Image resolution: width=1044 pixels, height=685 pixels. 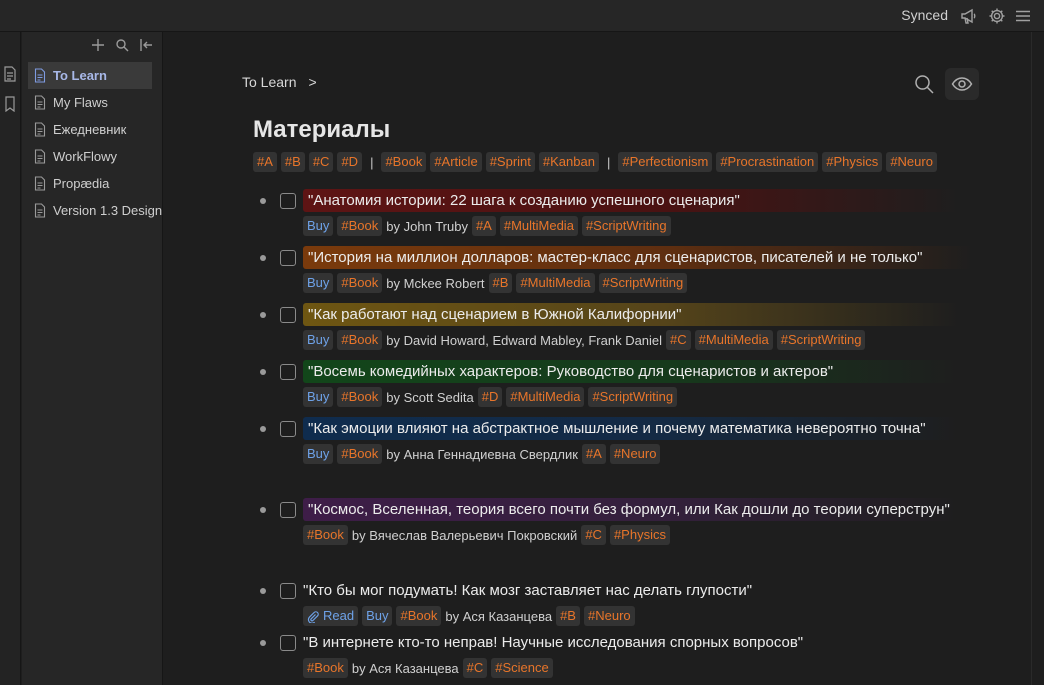 I want to click on gear-icon, so click(x=997, y=16).